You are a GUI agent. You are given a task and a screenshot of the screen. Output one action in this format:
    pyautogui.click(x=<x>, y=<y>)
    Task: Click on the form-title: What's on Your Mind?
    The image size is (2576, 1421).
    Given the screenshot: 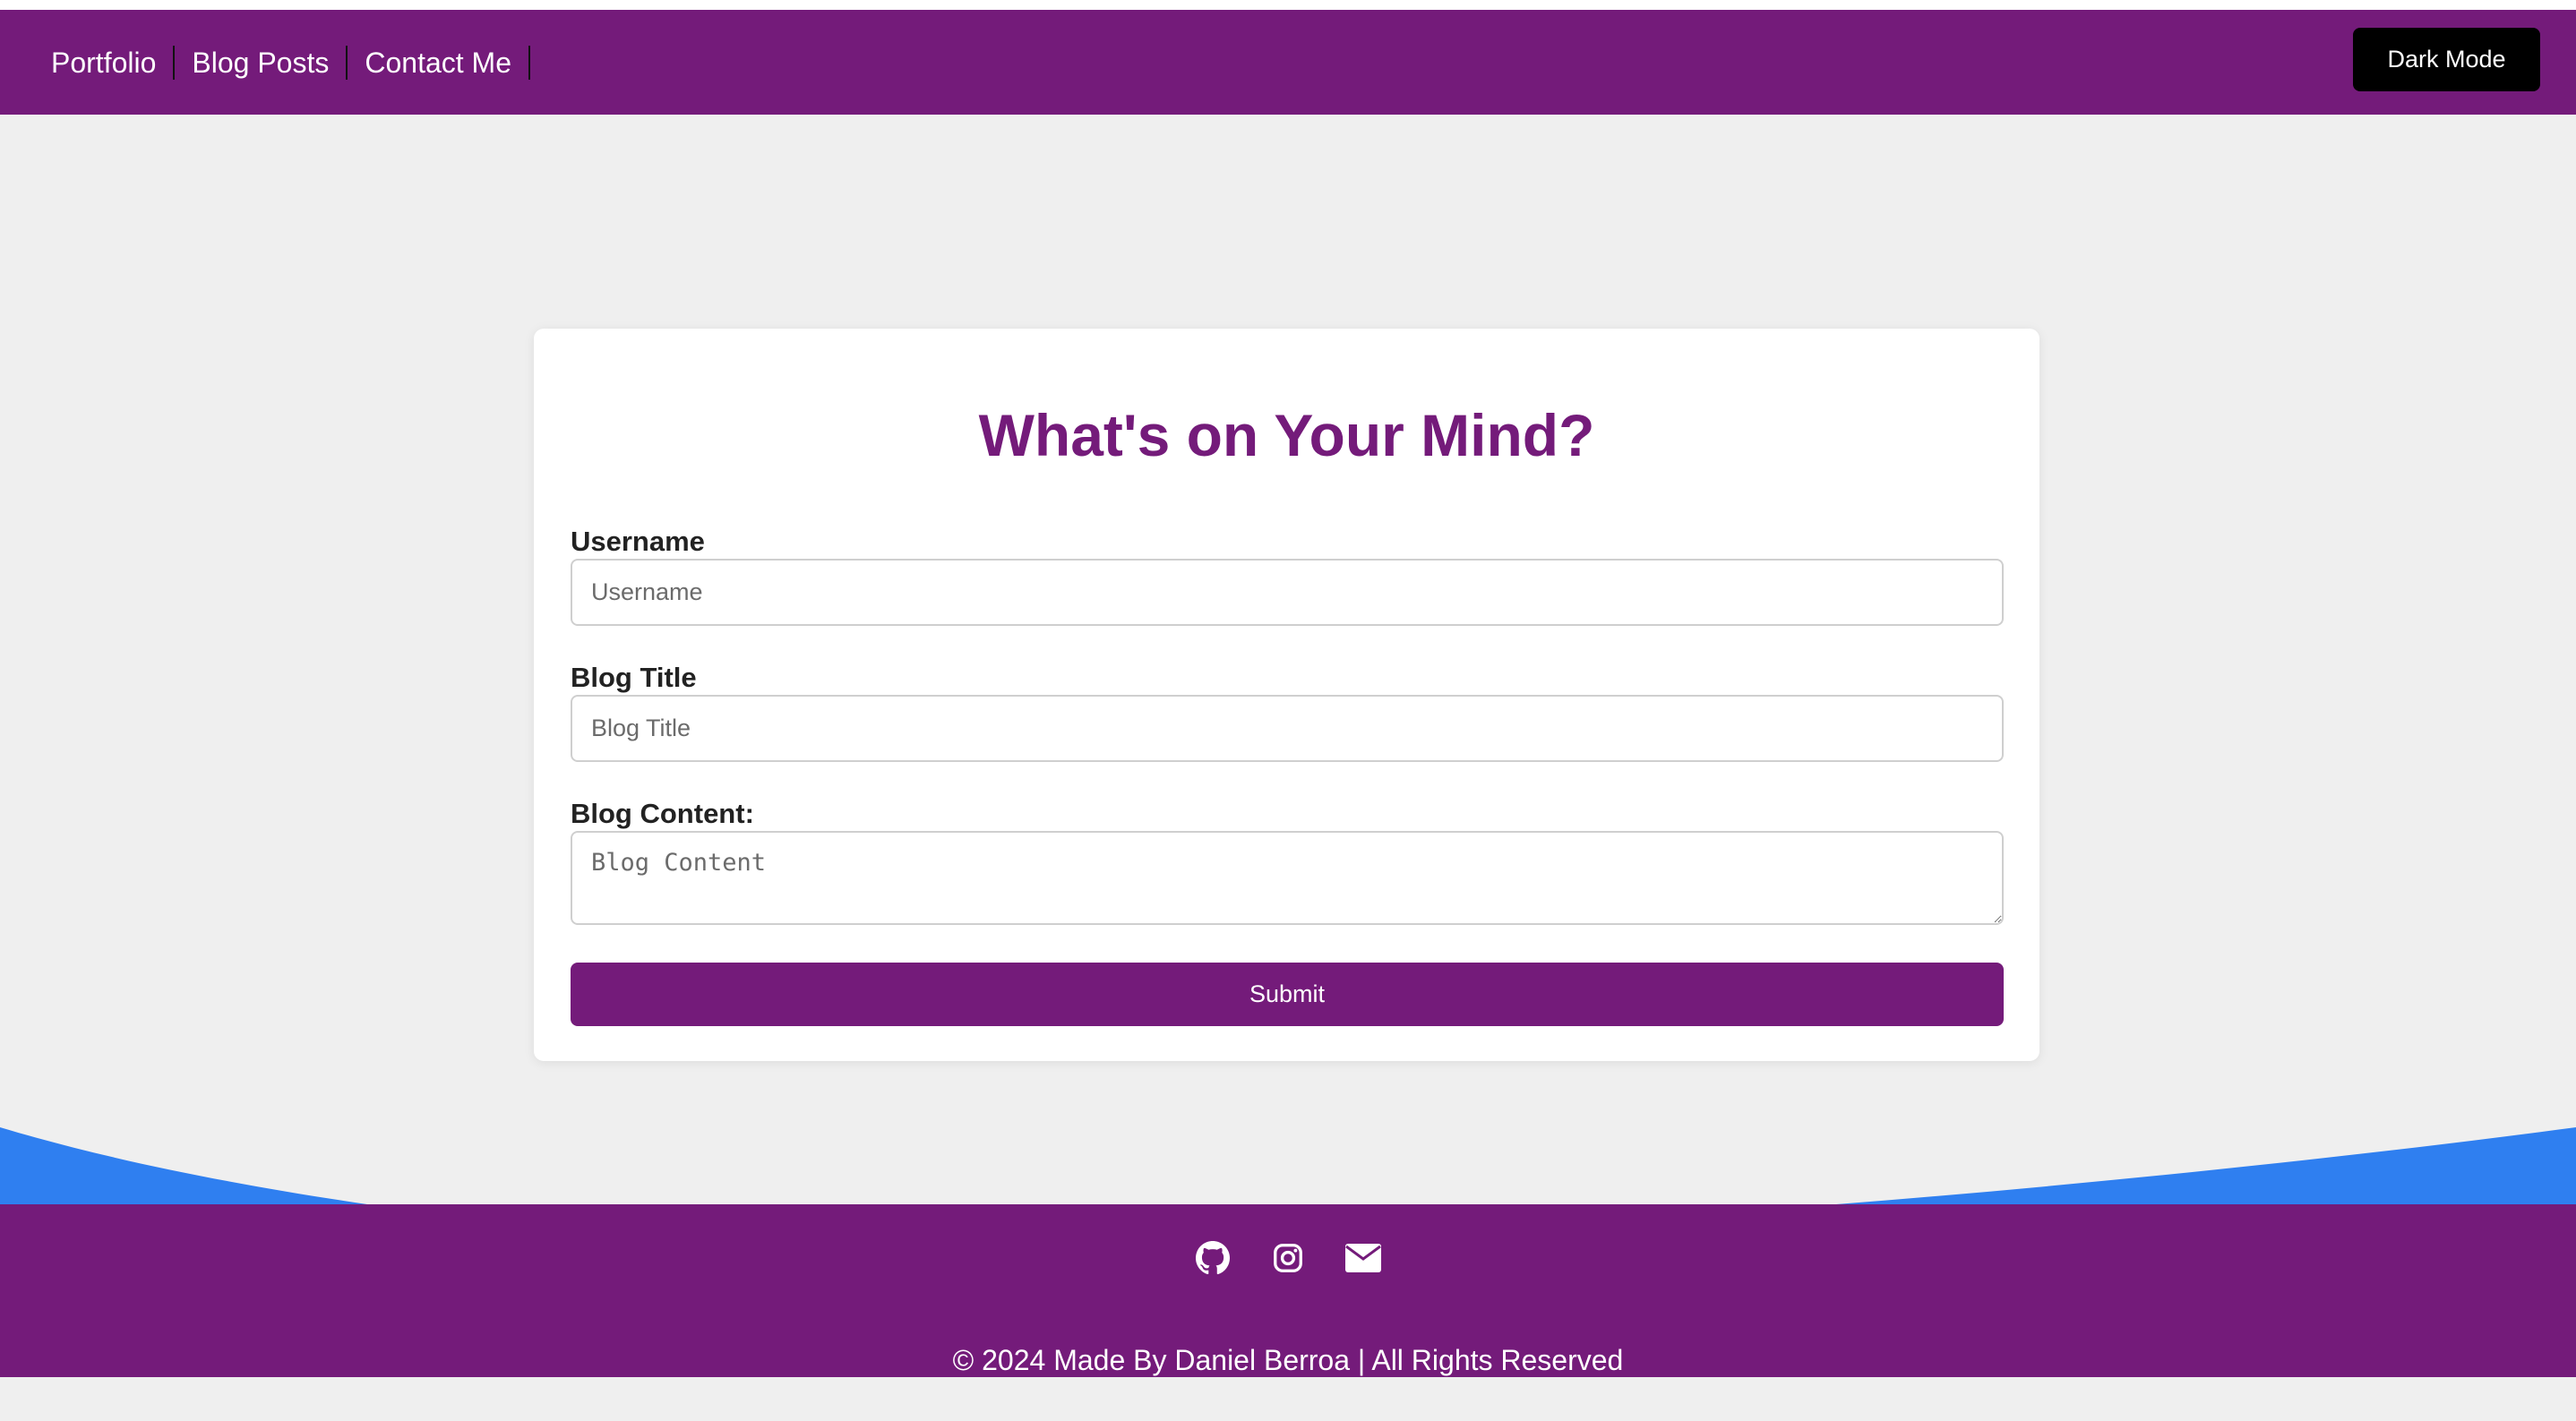 What is the action you would take?
    pyautogui.click(x=1286, y=435)
    